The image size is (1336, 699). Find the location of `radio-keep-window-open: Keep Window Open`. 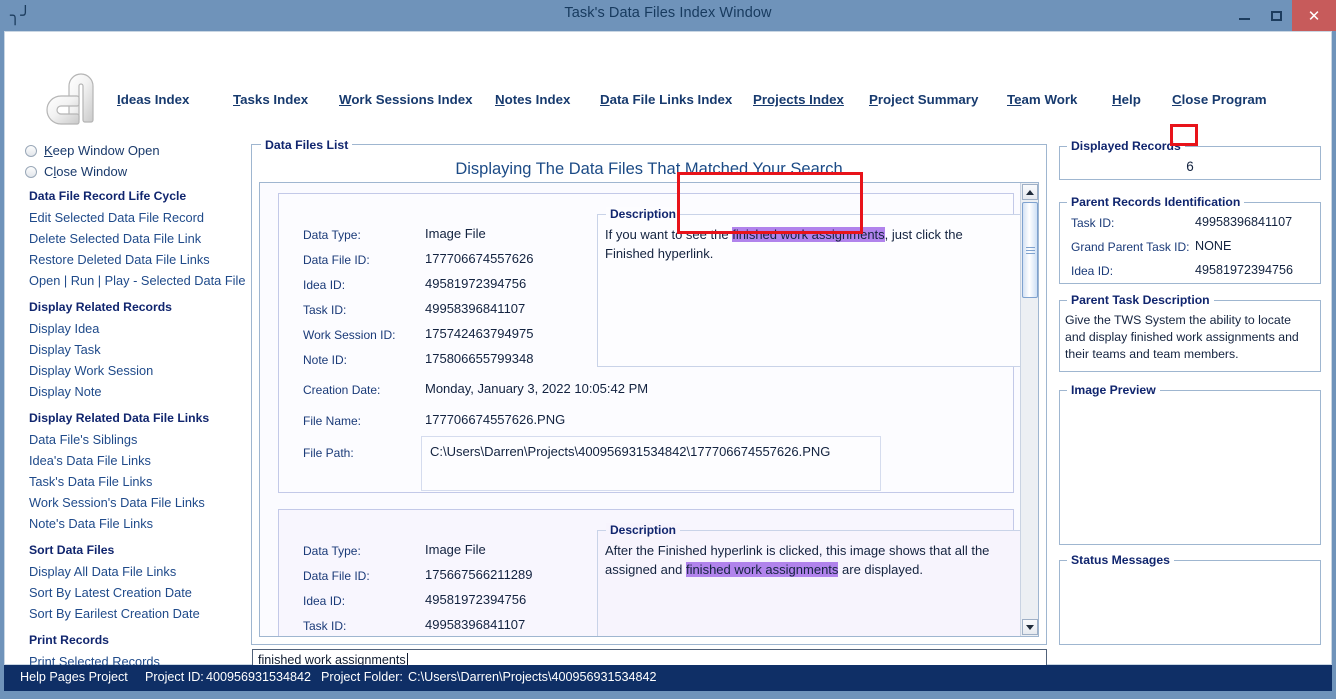

radio-keep-window-open: Keep Window Open is located at coordinates (92, 150).